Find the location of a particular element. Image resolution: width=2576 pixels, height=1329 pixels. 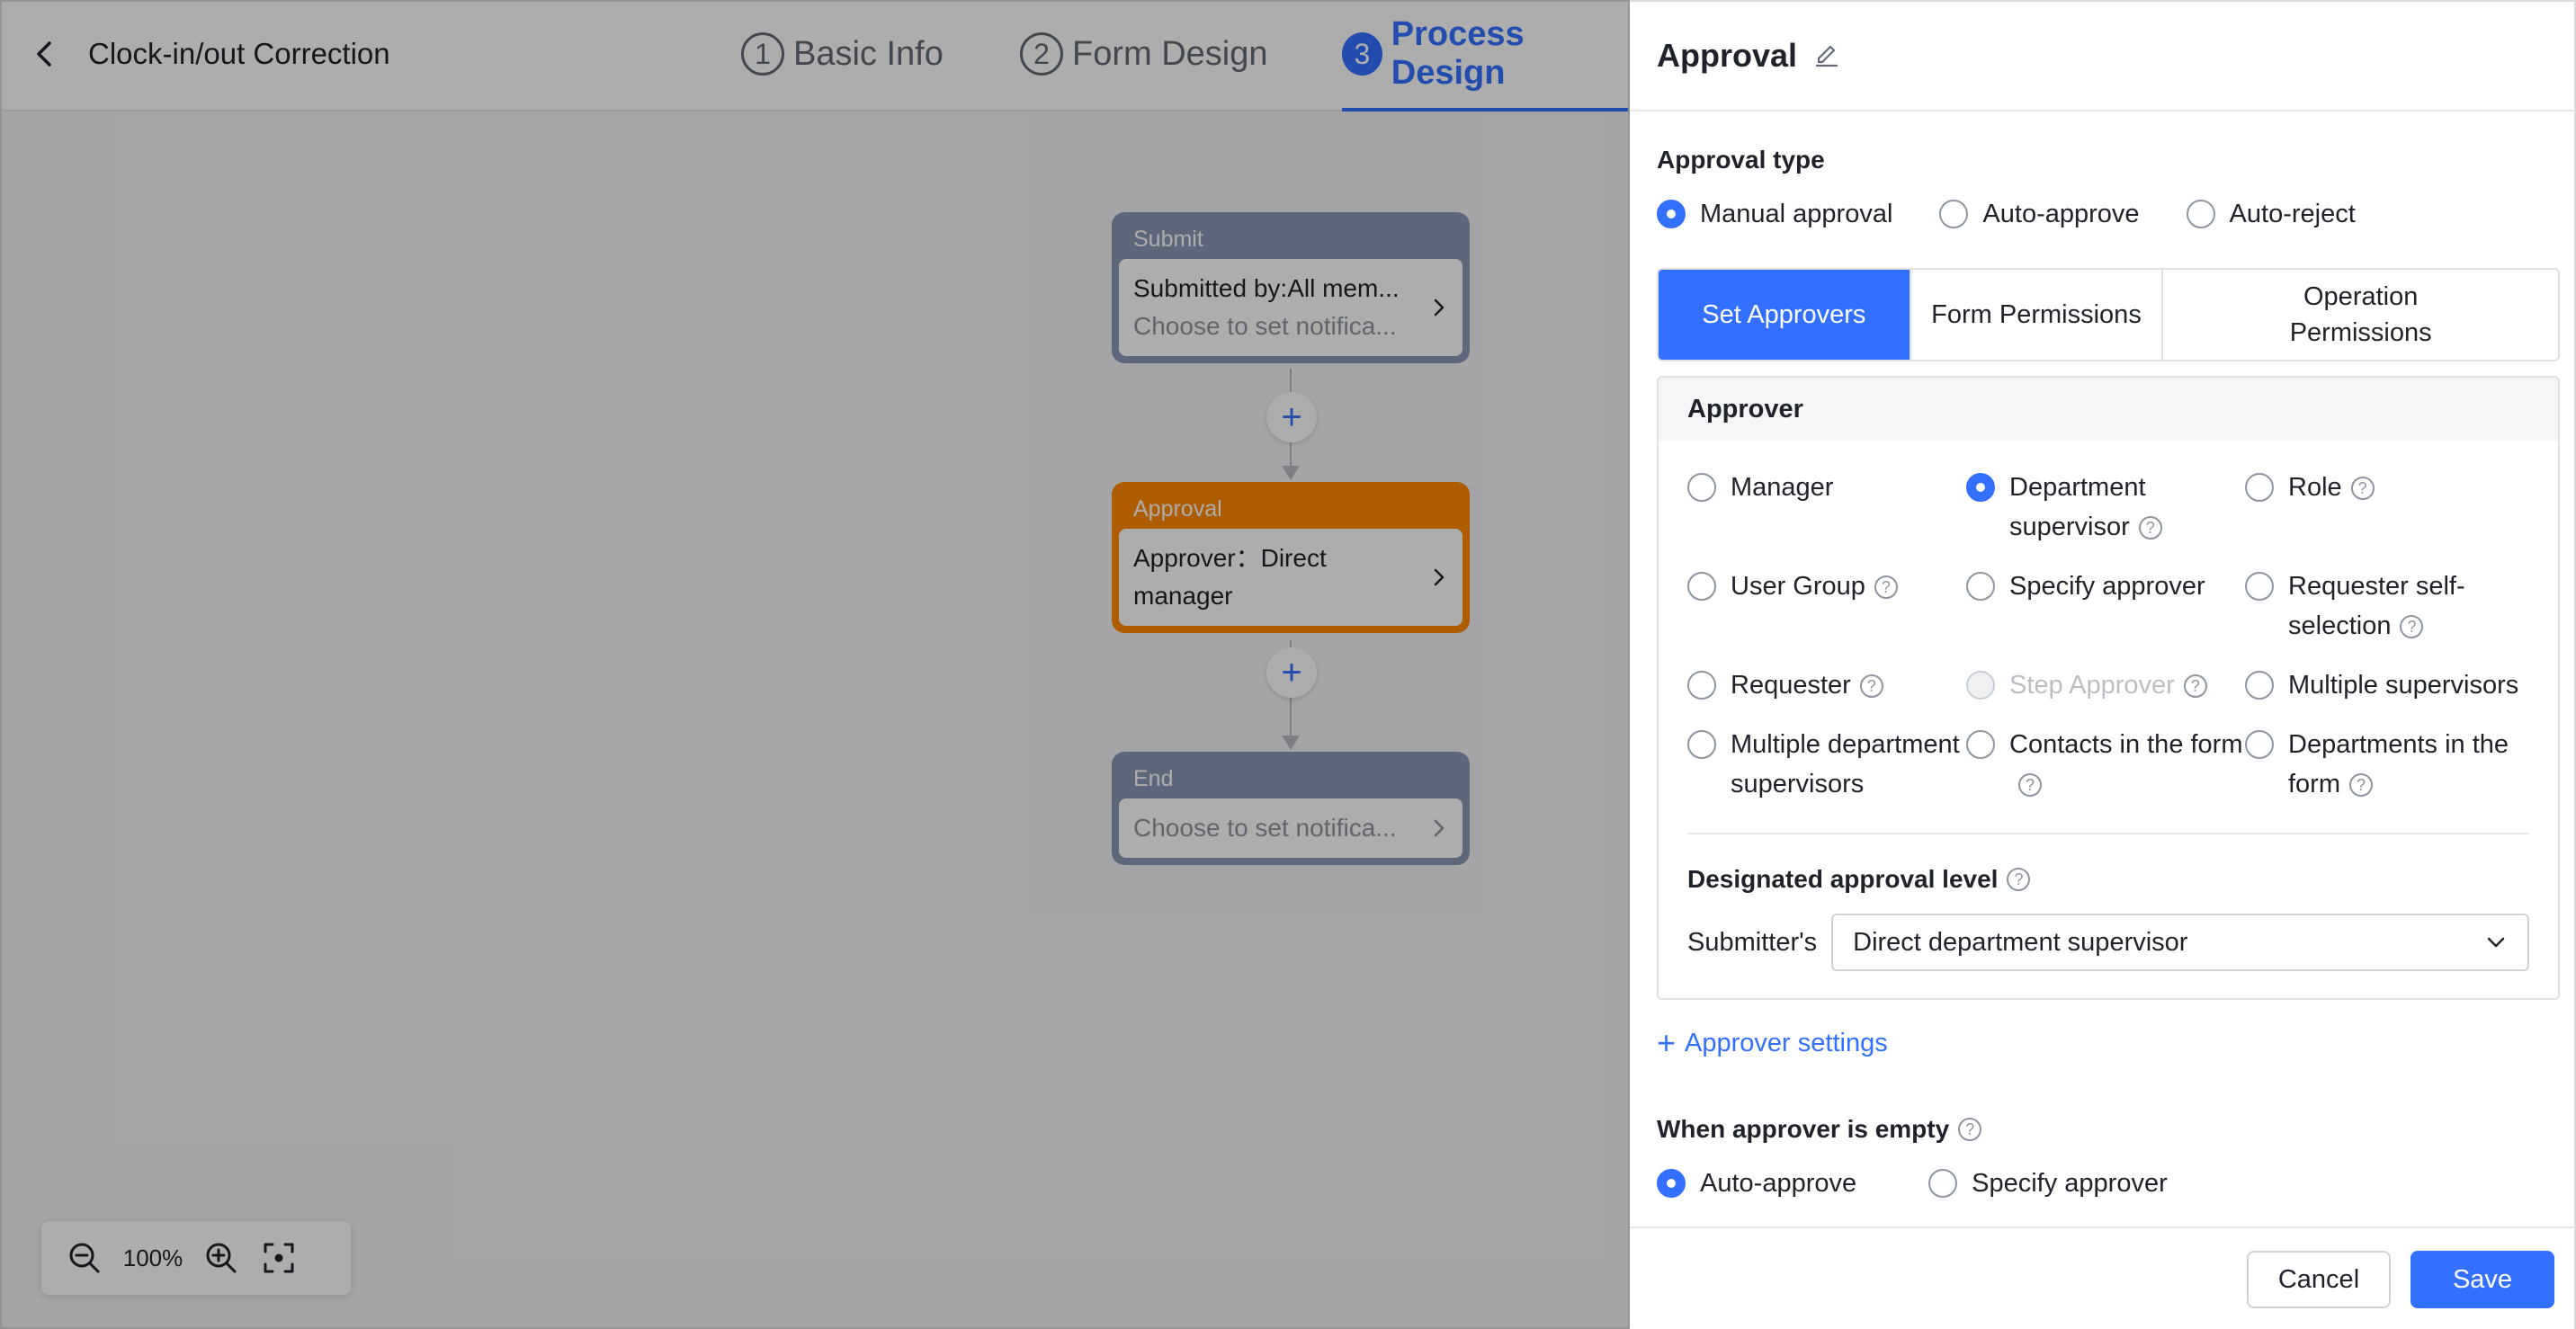

radio-multiple-department-supervisors: Multiple department supervisors is located at coordinates (1826, 765).